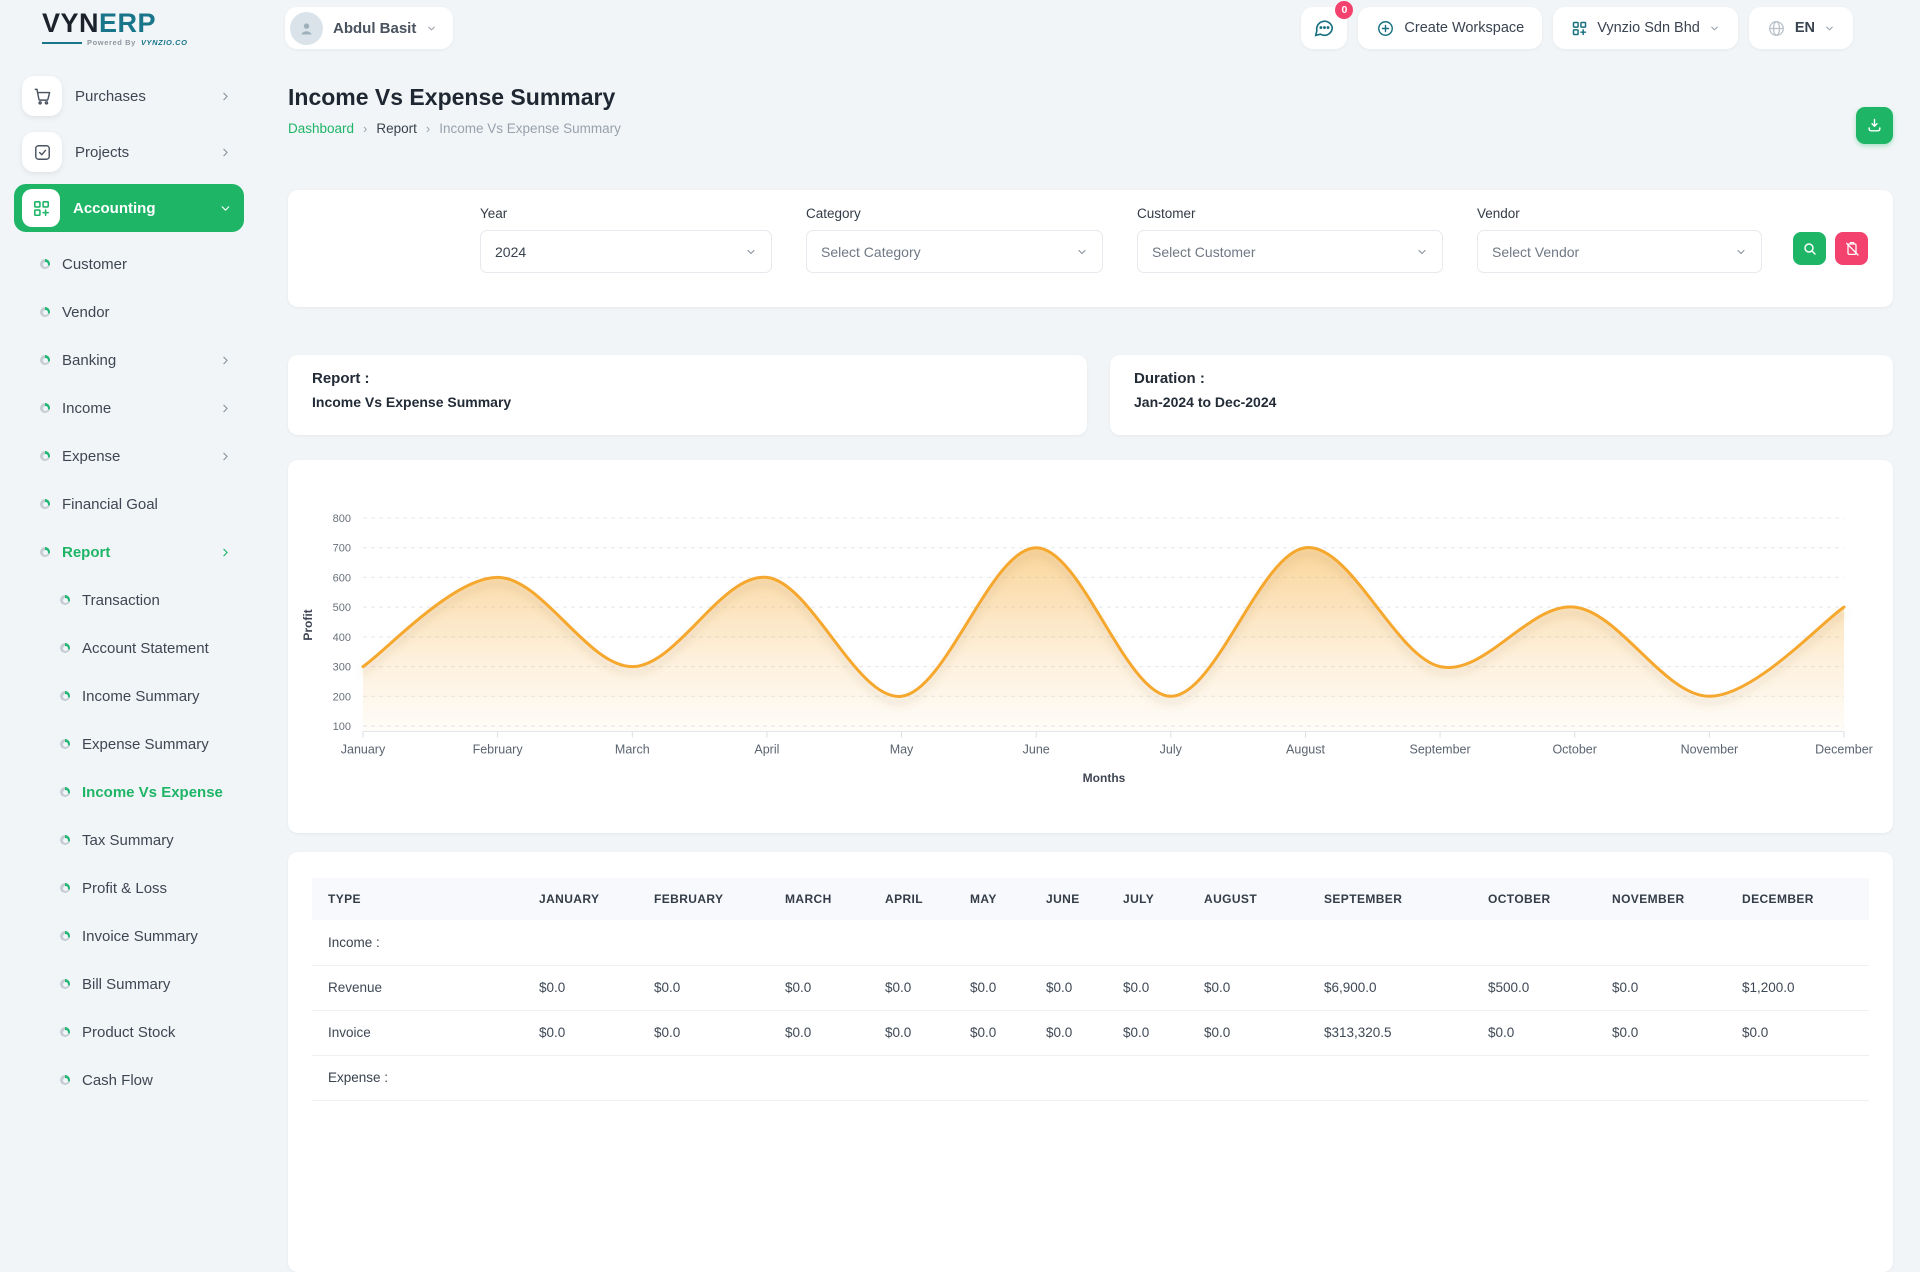 This screenshot has height=1272, width=1920. I want to click on x-tick-label: January, so click(363, 750).